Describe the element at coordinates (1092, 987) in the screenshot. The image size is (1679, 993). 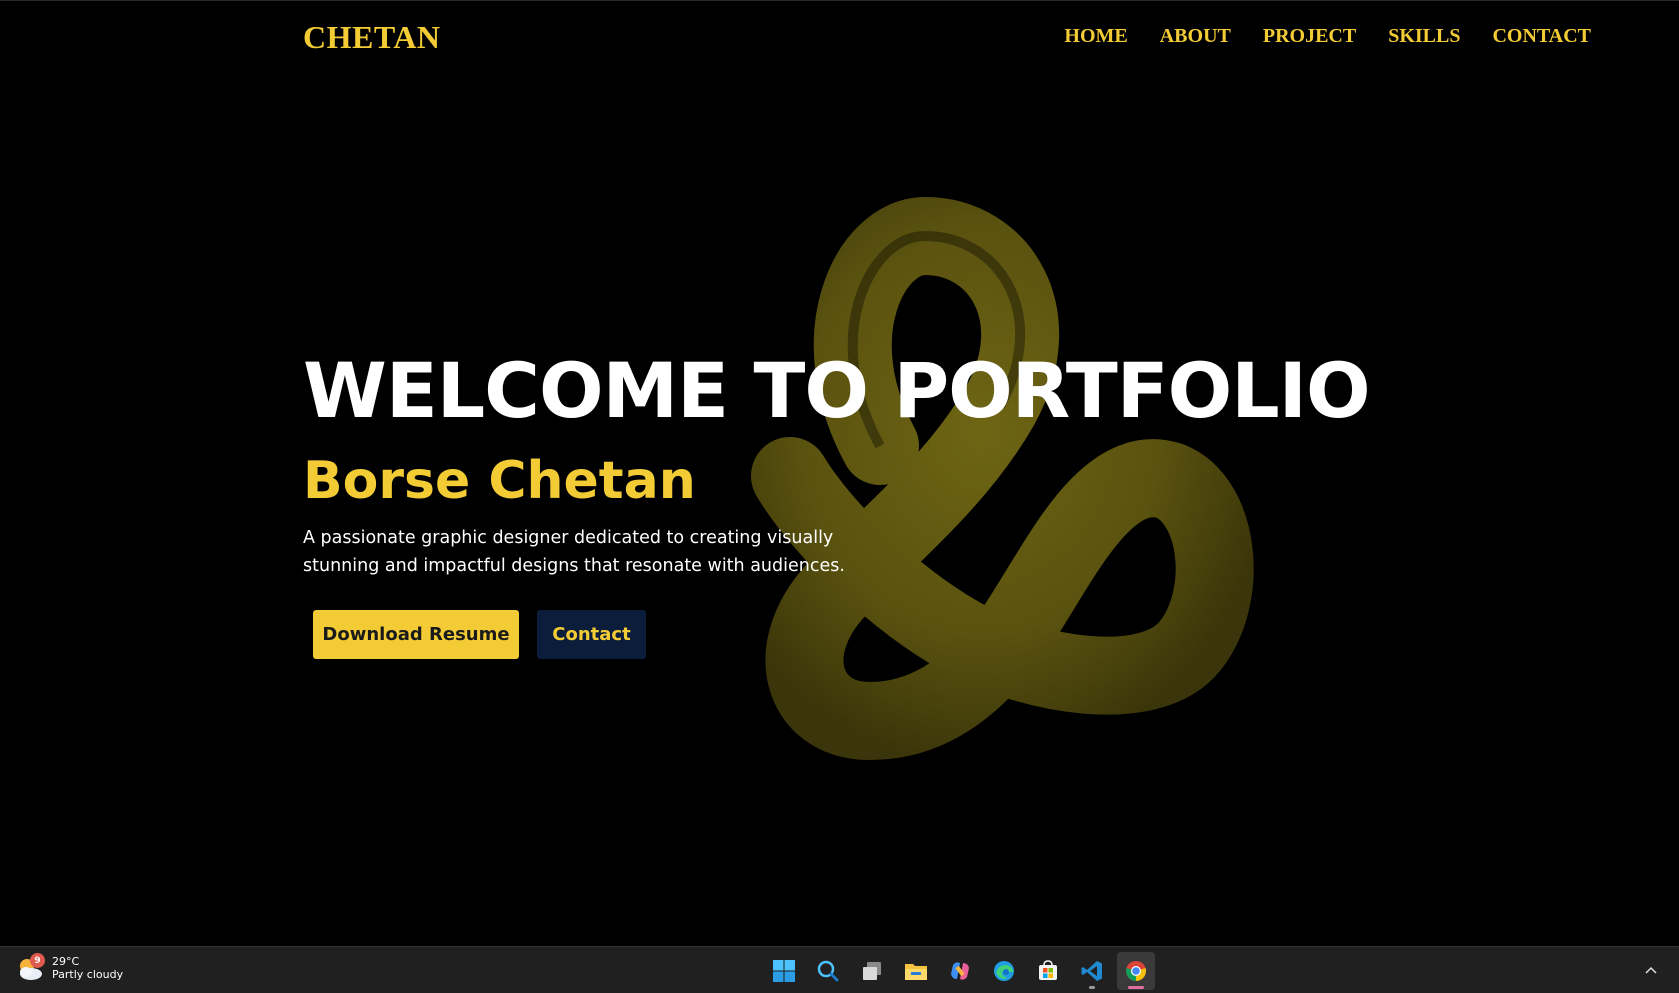
I see `running-indicator` at that location.